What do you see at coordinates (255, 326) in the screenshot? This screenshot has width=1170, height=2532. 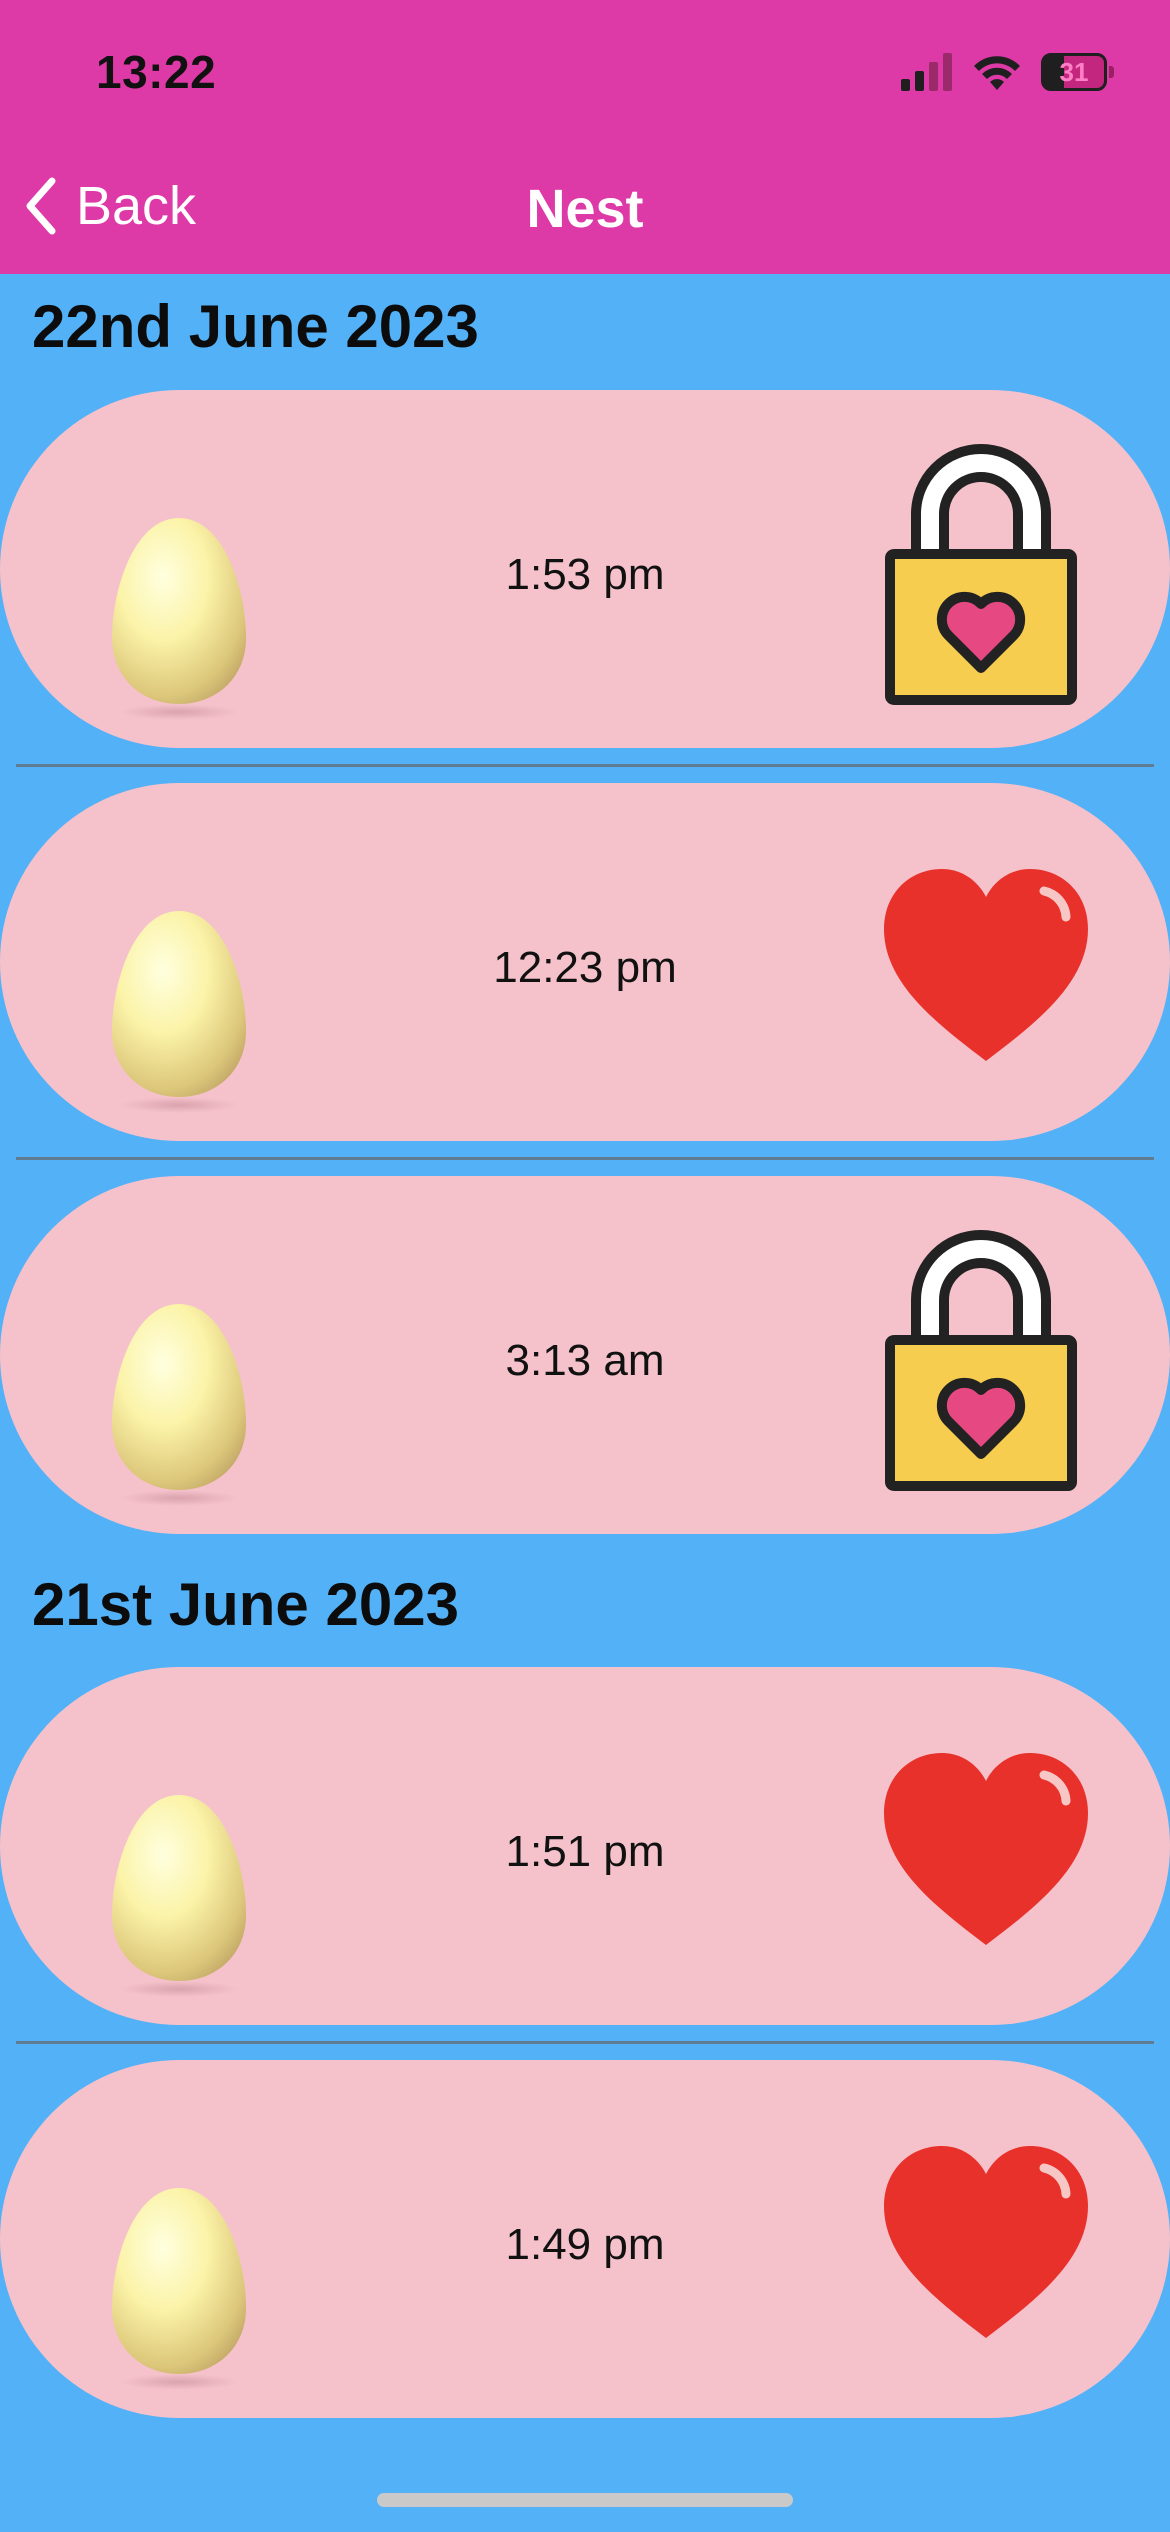 I see `section-date-header: 22nd June 2023` at bounding box center [255, 326].